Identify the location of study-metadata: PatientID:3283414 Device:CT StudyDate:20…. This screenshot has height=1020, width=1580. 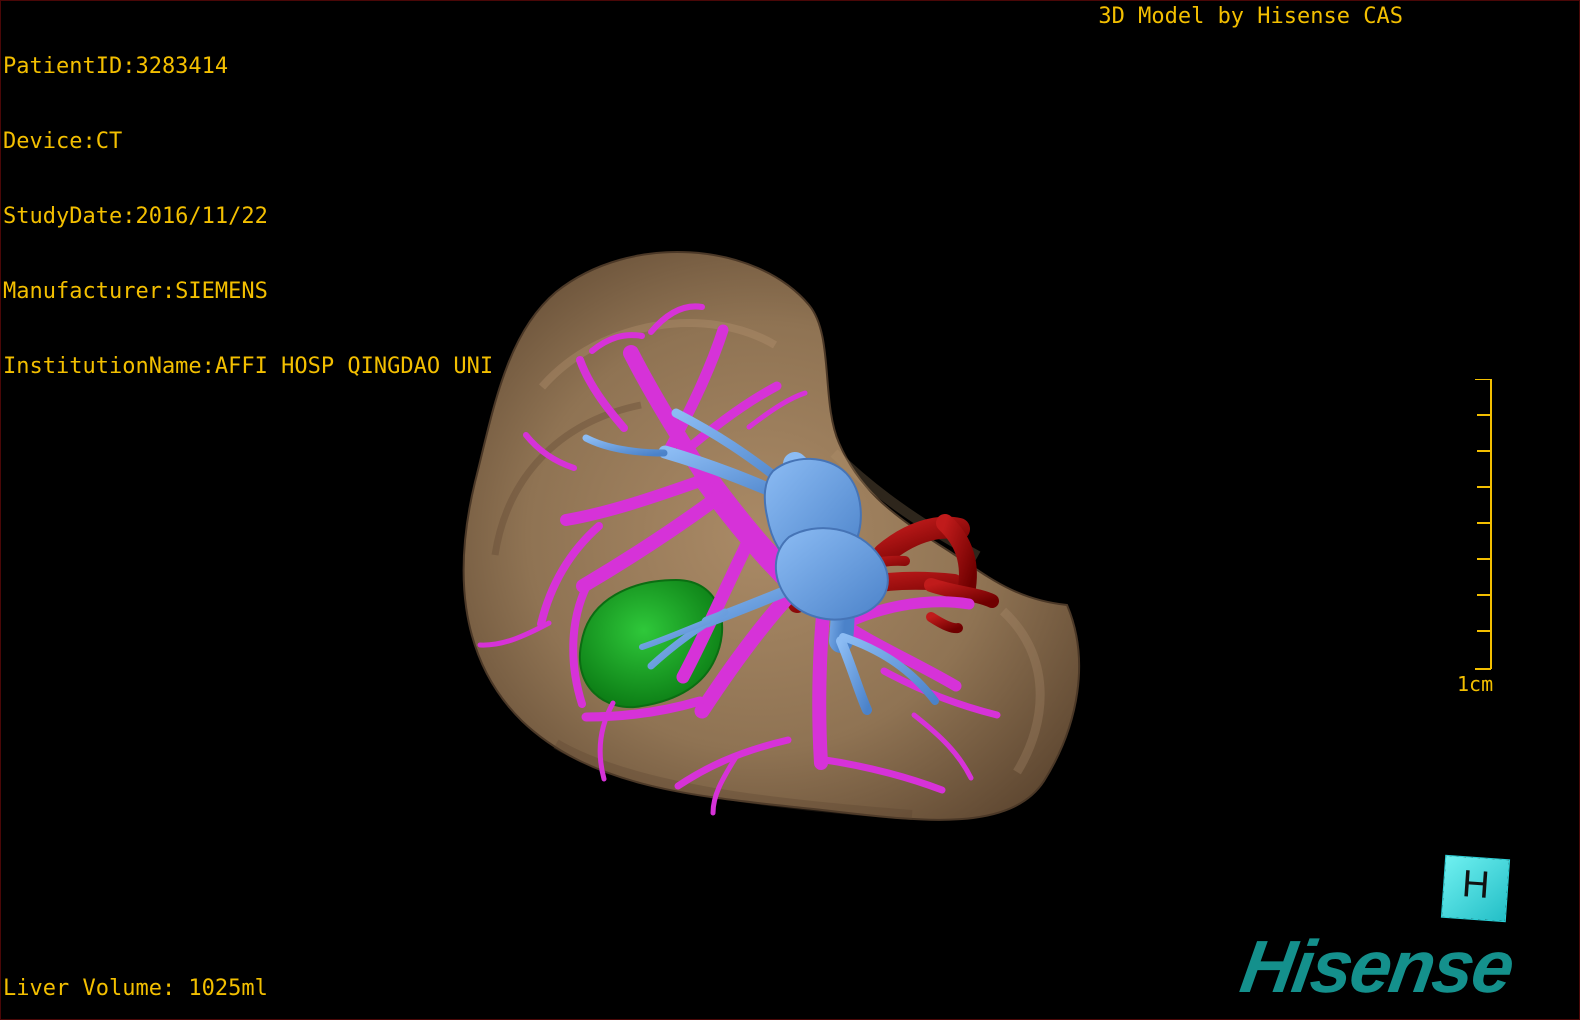
(248, 216).